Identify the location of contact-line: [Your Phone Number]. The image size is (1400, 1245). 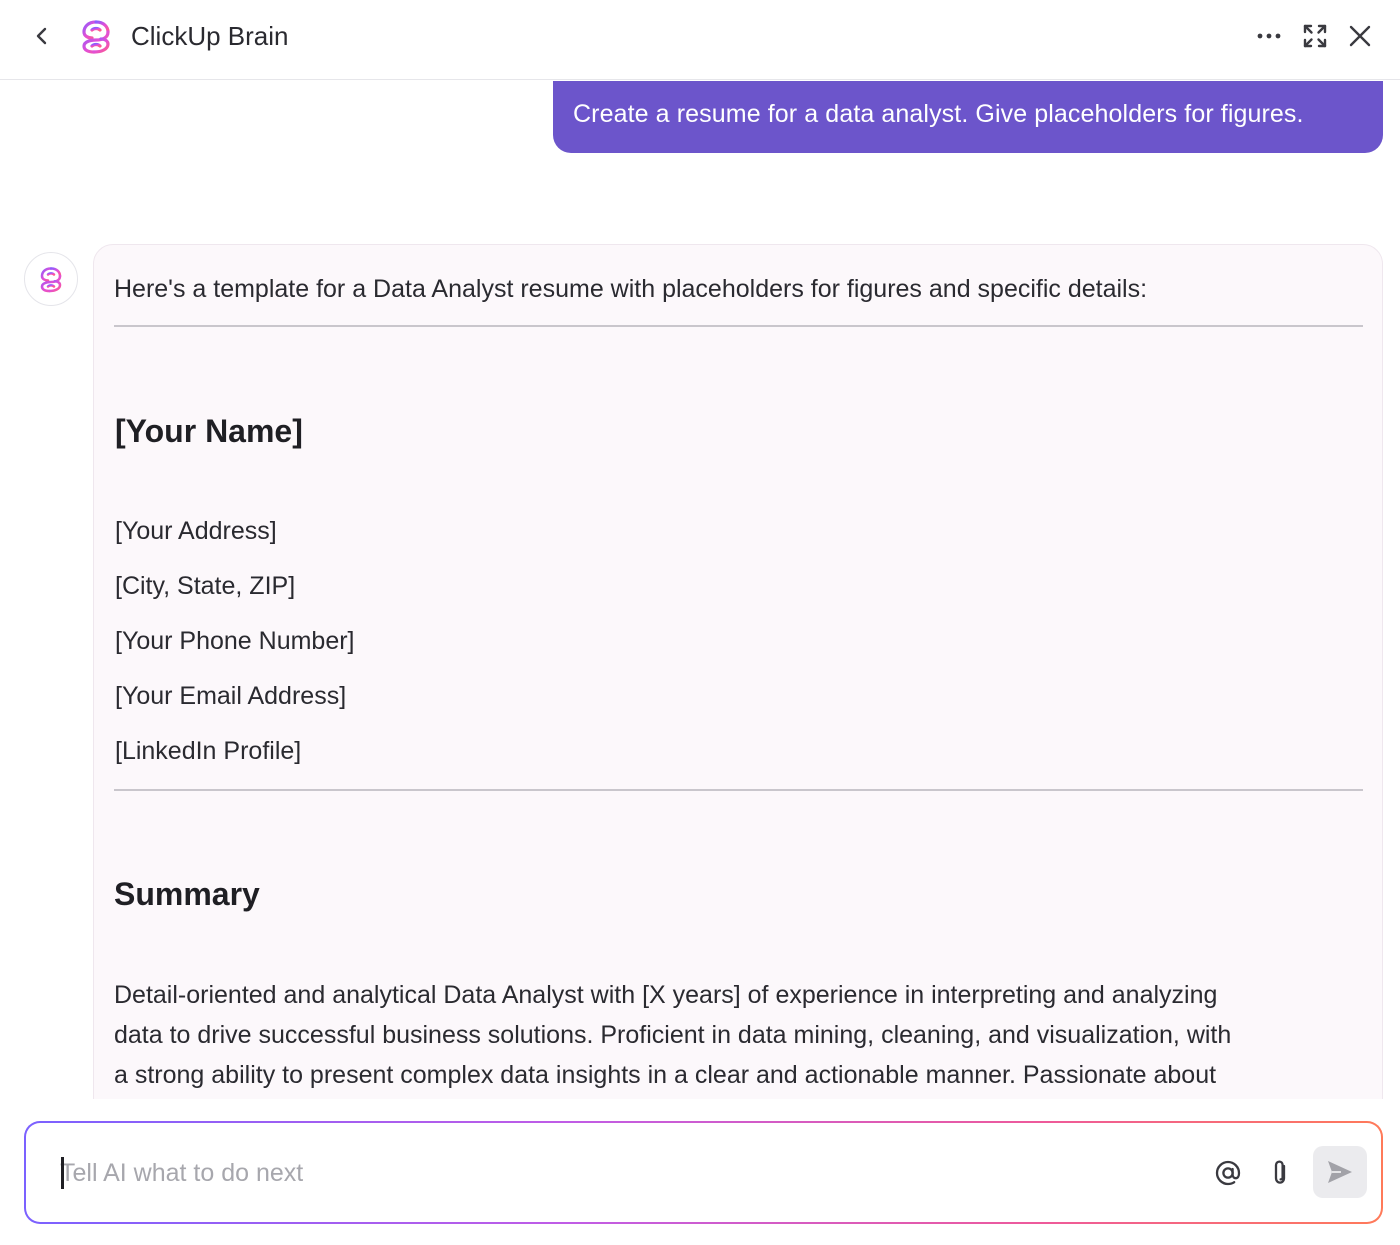
(235, 641).